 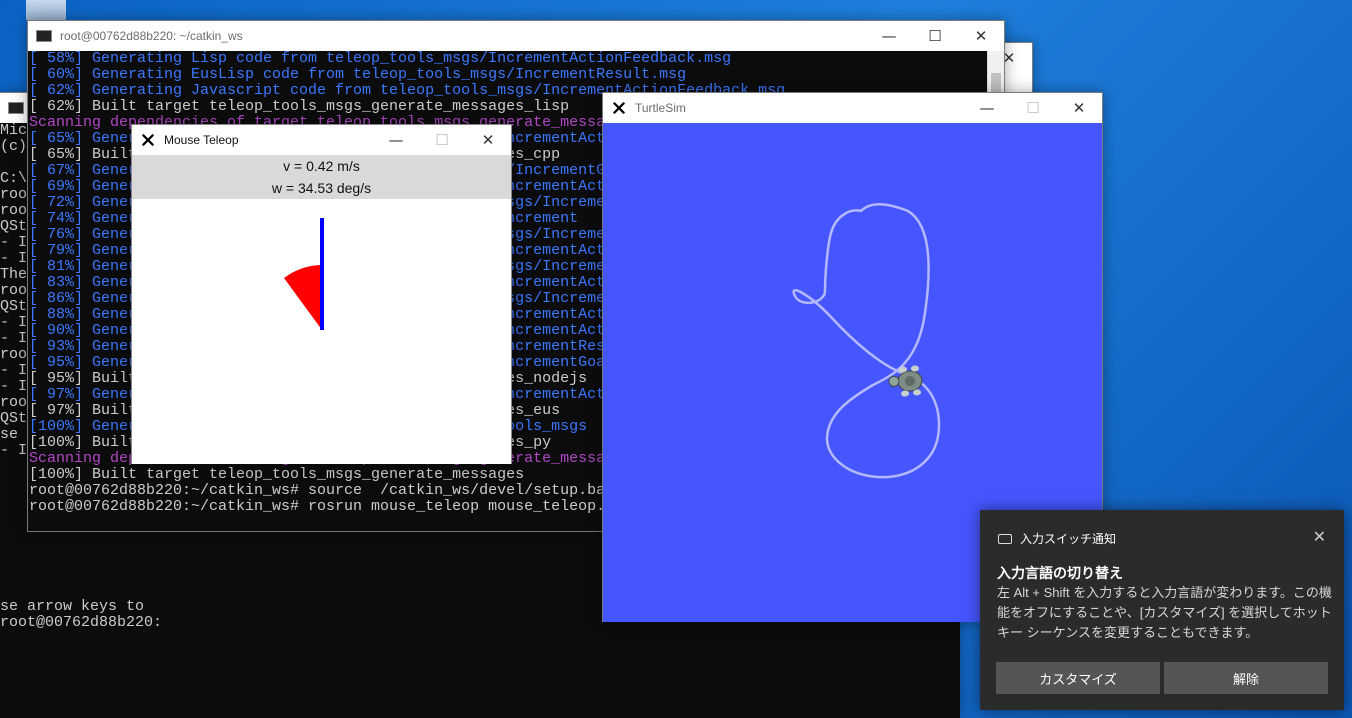 What do you see at coordinates (322, 274) in the screenshot?
I see `linear-velocity-bar` at bounding box center [322, 274].